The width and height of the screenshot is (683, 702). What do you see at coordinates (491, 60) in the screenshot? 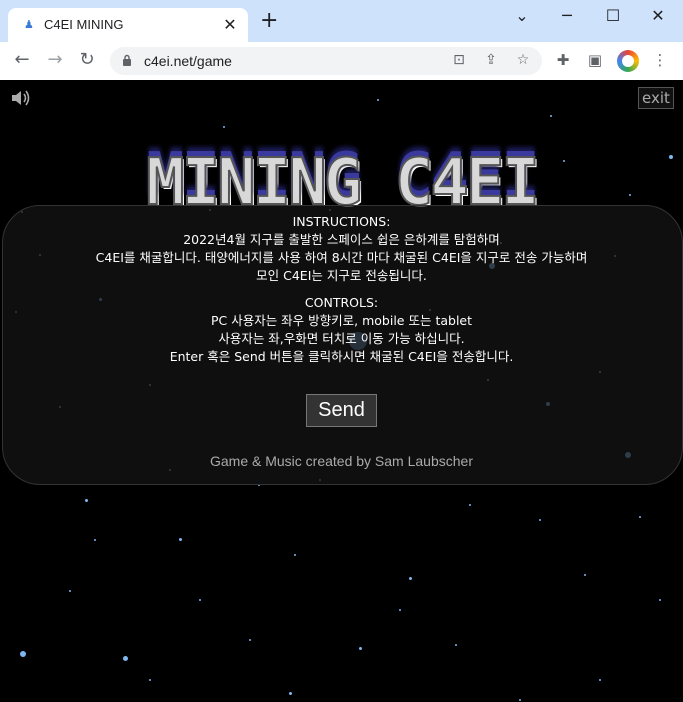
I see `share-icon: ⇪` at bounding box center [491, 60].